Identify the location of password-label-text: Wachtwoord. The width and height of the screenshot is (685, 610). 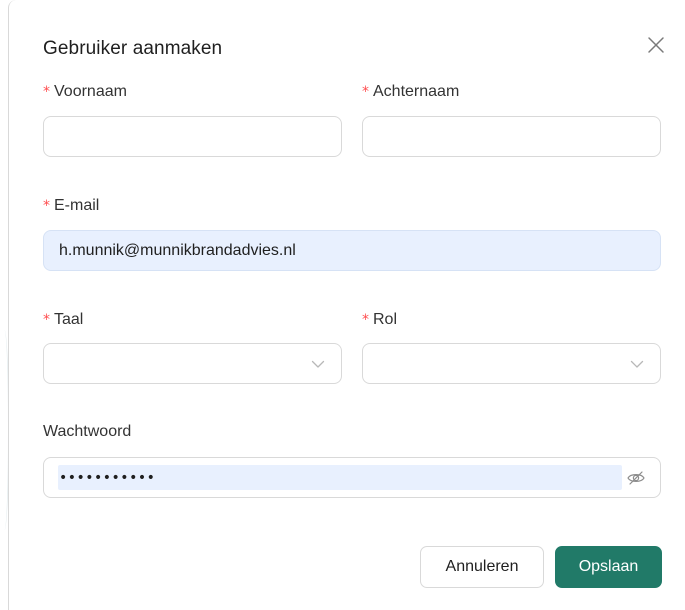
(87, 431).